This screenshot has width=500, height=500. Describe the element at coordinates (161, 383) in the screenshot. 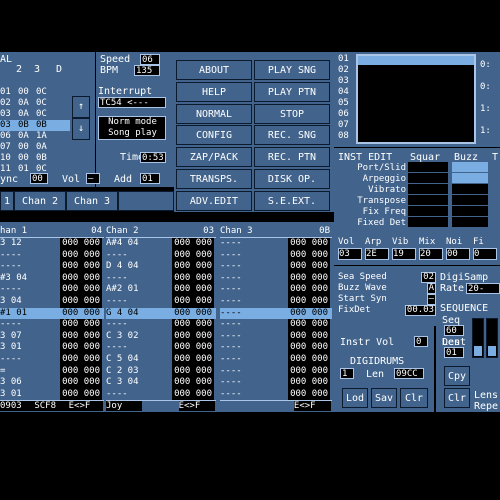

I see `pattern-row: C 3 04 000 000` at that location.